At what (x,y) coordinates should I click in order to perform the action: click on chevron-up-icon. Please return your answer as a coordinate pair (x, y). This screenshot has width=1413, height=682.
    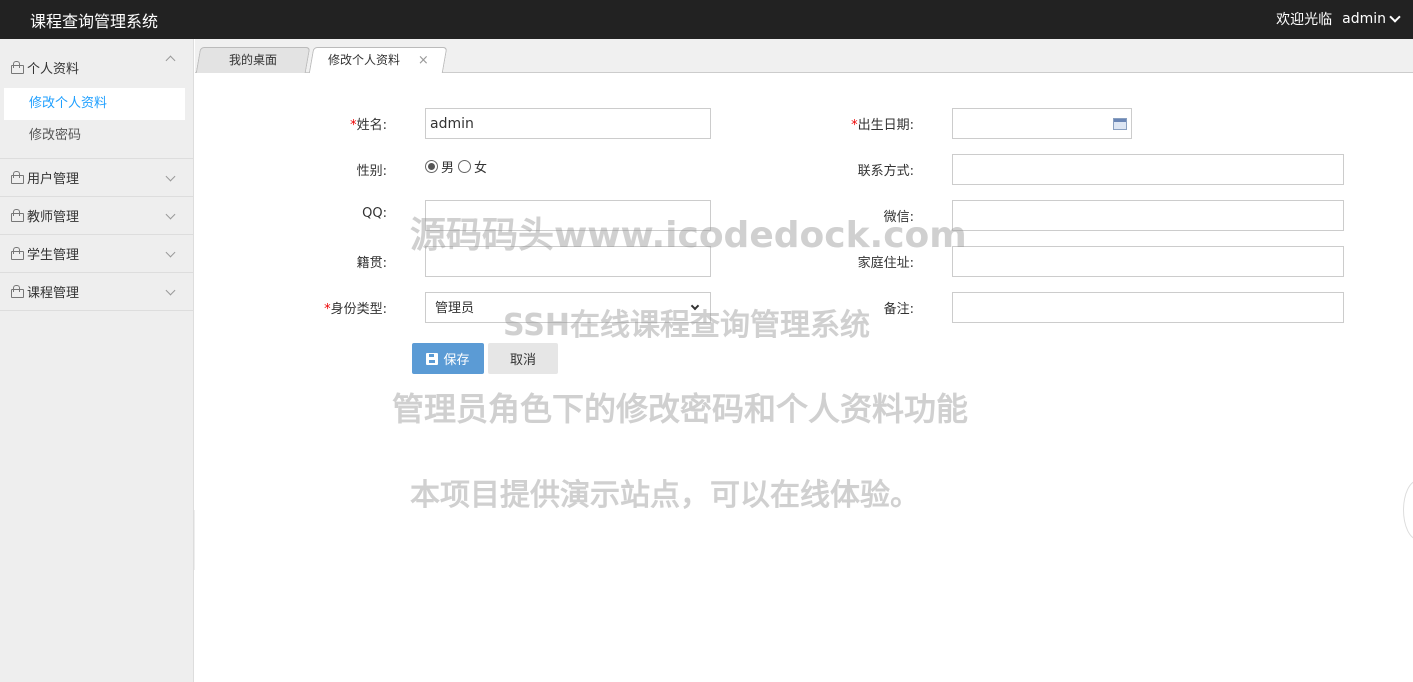
    Looking at the image, I should click on (170, 60).